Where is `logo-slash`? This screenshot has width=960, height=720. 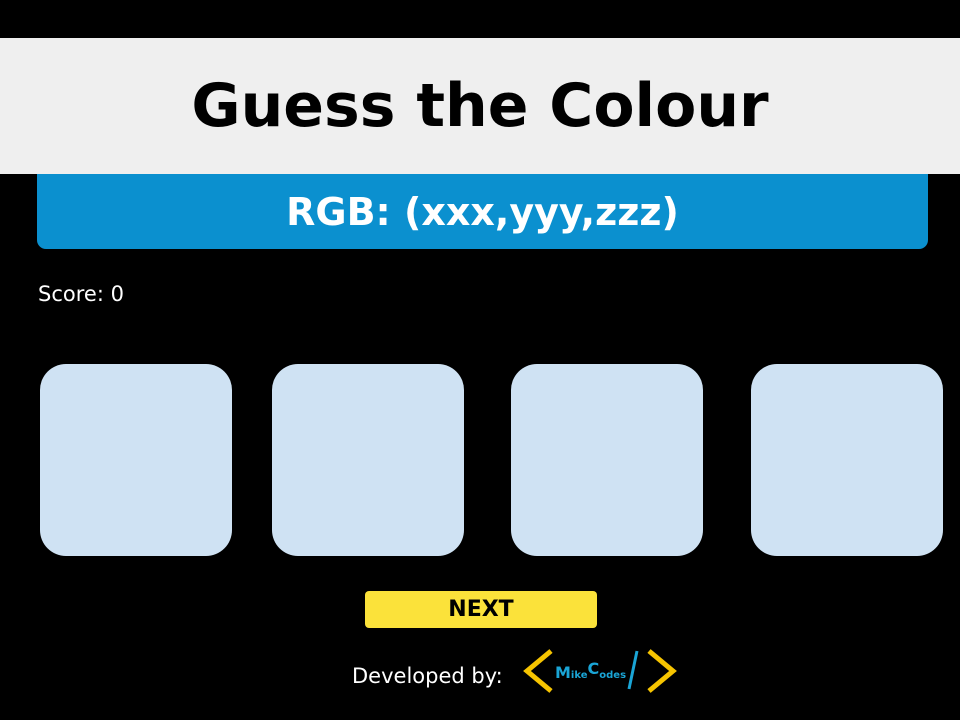
logo-slash is located at coordinates (633, 670).